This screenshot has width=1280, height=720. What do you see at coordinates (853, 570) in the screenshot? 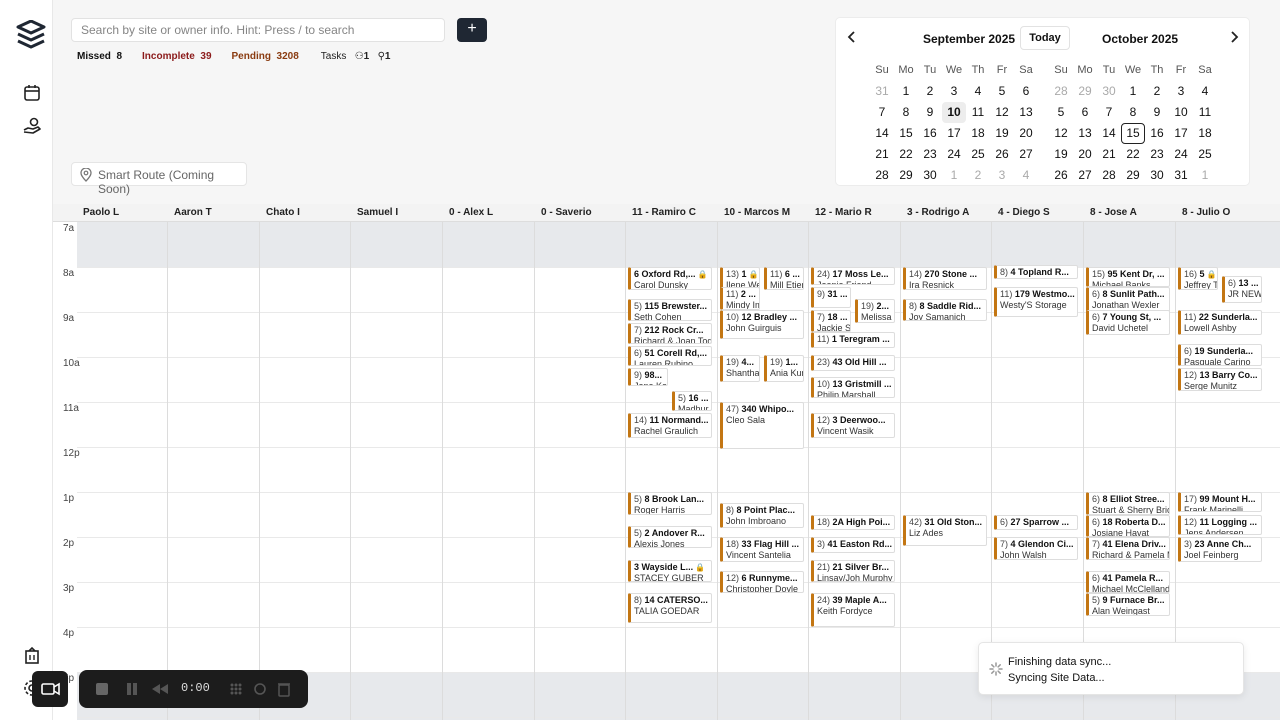
I see `appointment-card: 21) 21 Silver Br... Linsay/Joh Murphy` at bounding box center [853, 570].